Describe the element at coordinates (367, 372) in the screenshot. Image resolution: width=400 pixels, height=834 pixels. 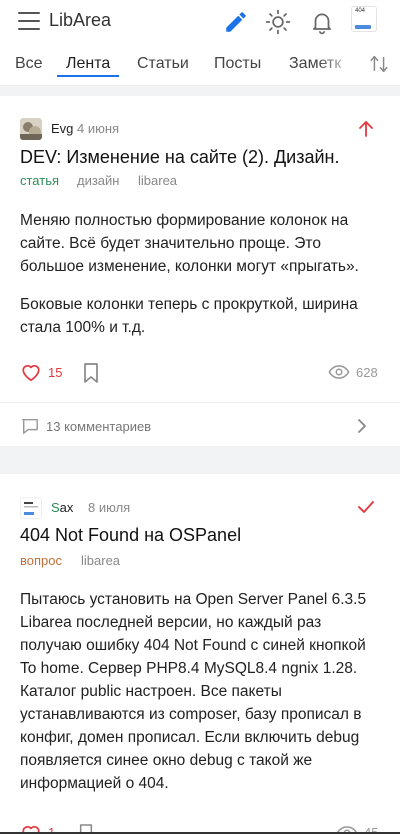
I see `view-count: 628` at that location.